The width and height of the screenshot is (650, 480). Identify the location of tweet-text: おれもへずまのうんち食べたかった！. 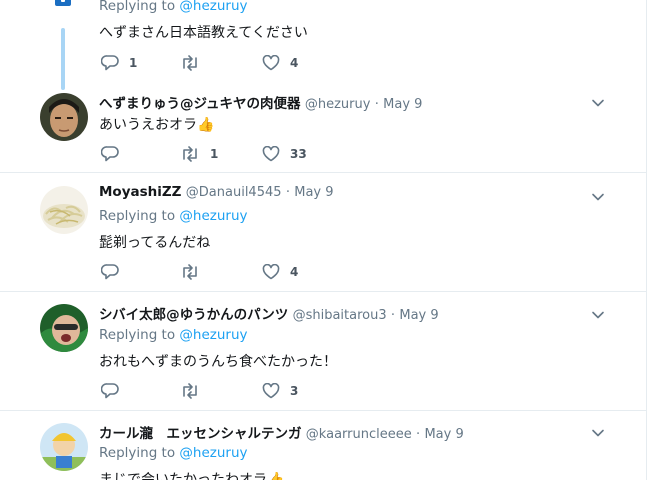
(218, 362).